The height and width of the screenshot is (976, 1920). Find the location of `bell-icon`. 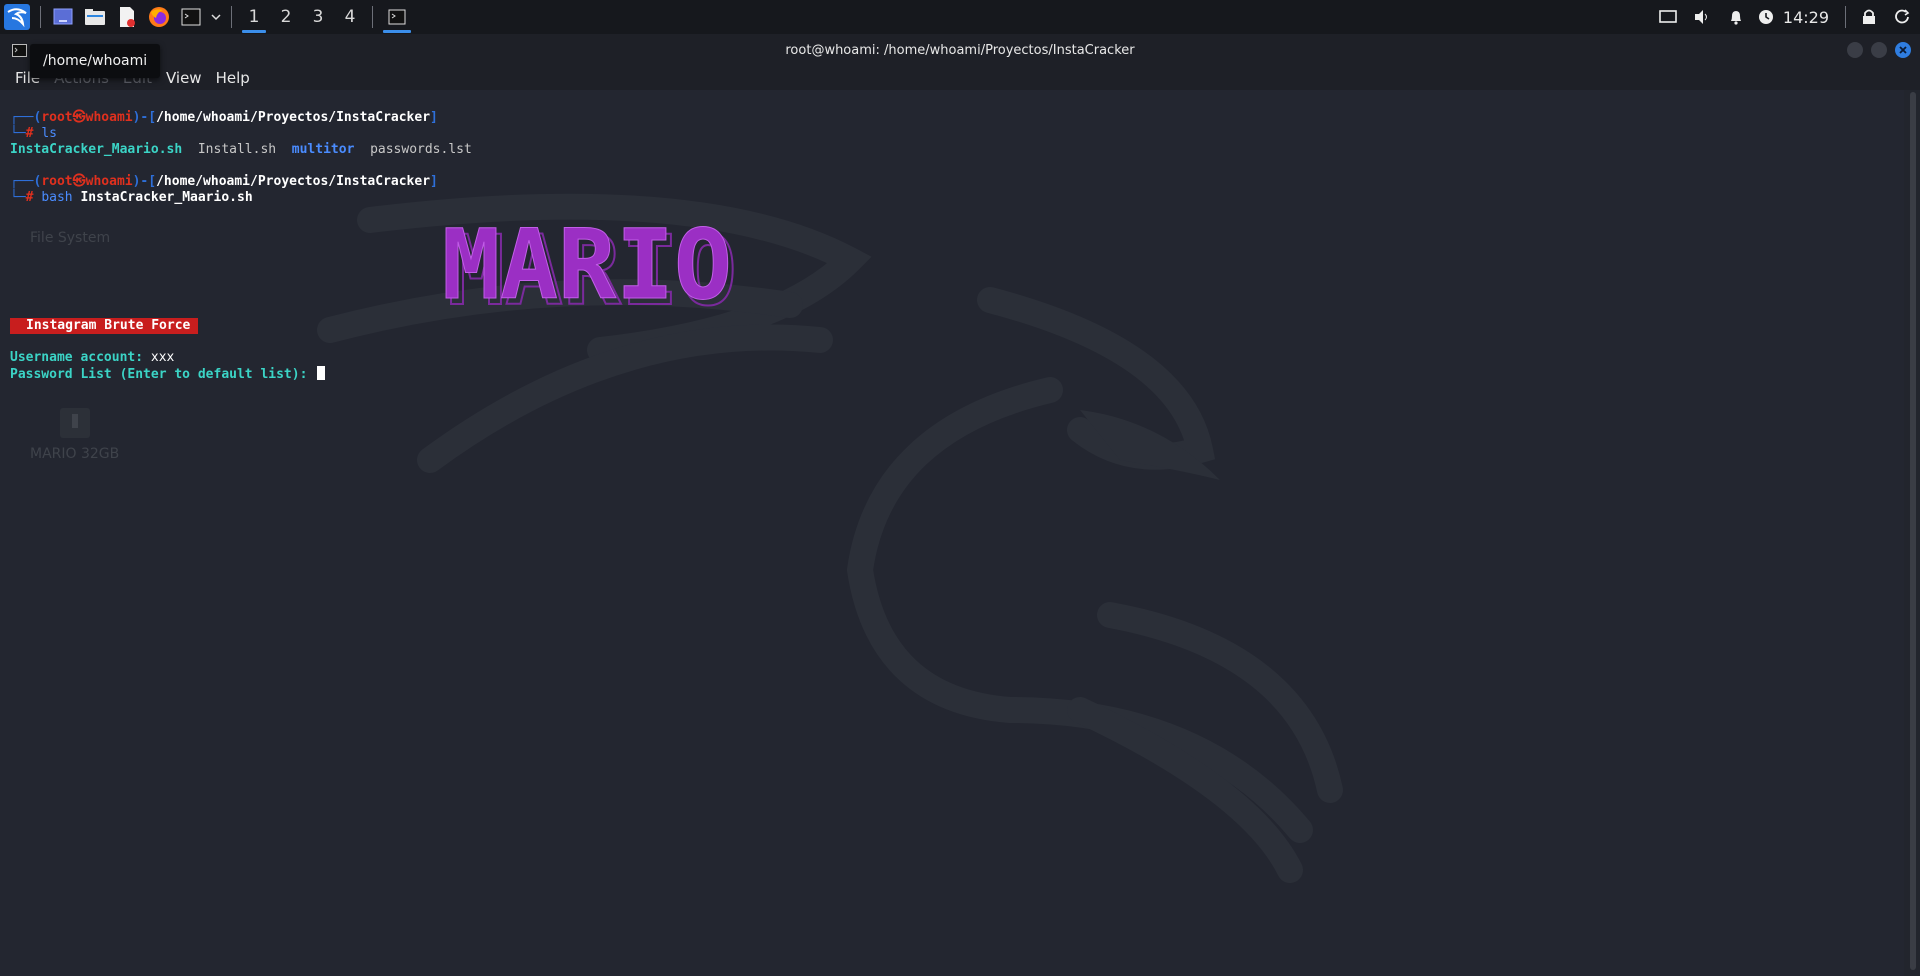

bell-icon is located at coordinates (1735, 18).